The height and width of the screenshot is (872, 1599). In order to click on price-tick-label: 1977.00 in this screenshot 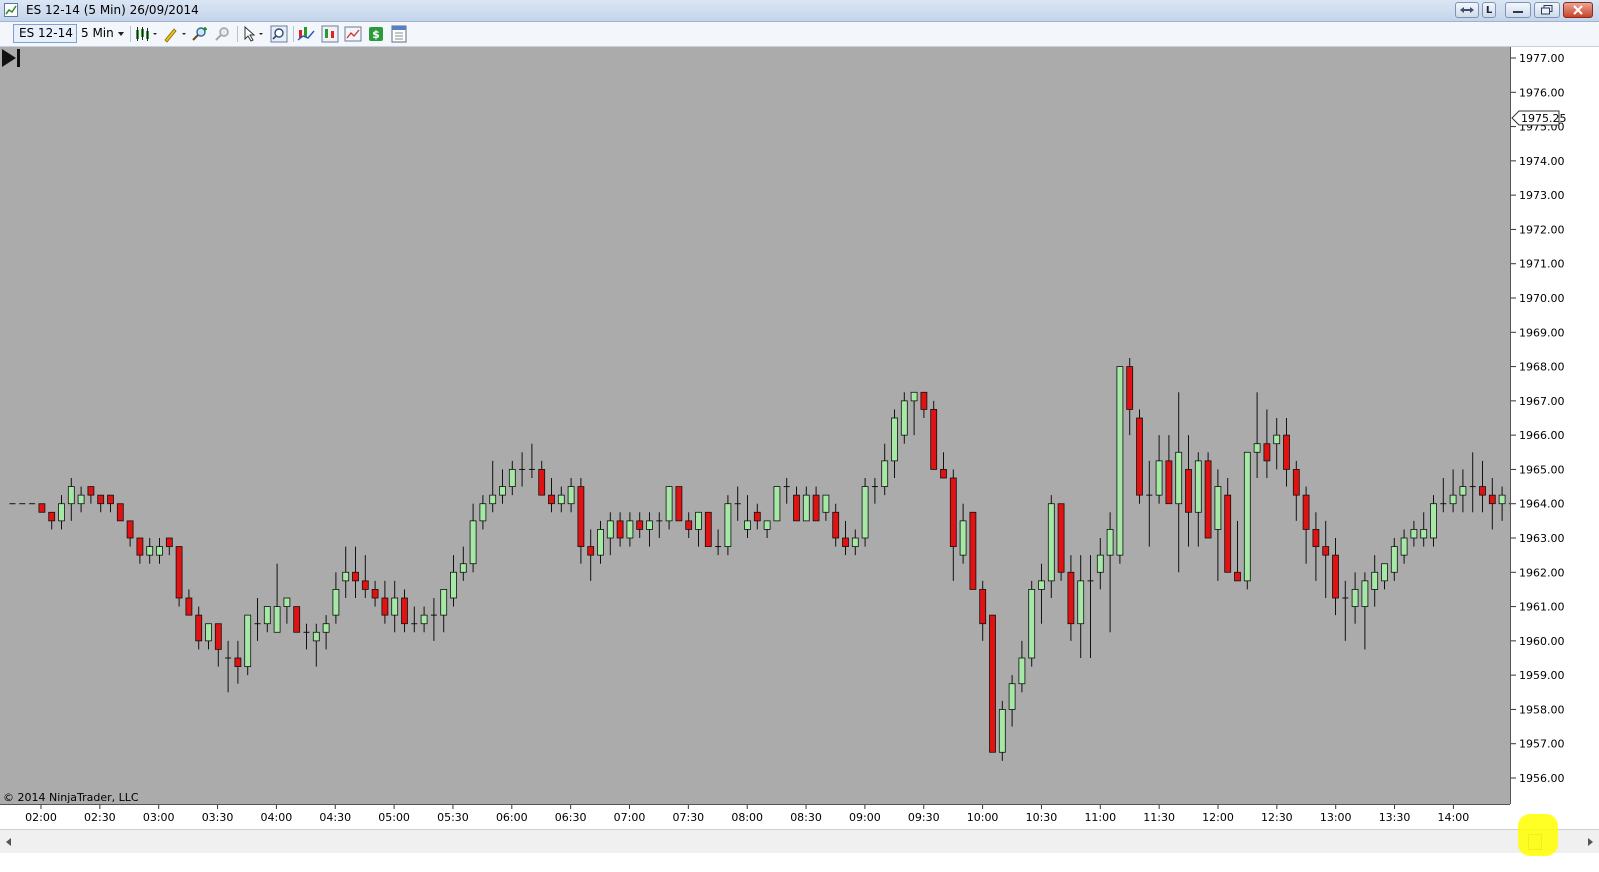, I will do `click(1542, 58)`.